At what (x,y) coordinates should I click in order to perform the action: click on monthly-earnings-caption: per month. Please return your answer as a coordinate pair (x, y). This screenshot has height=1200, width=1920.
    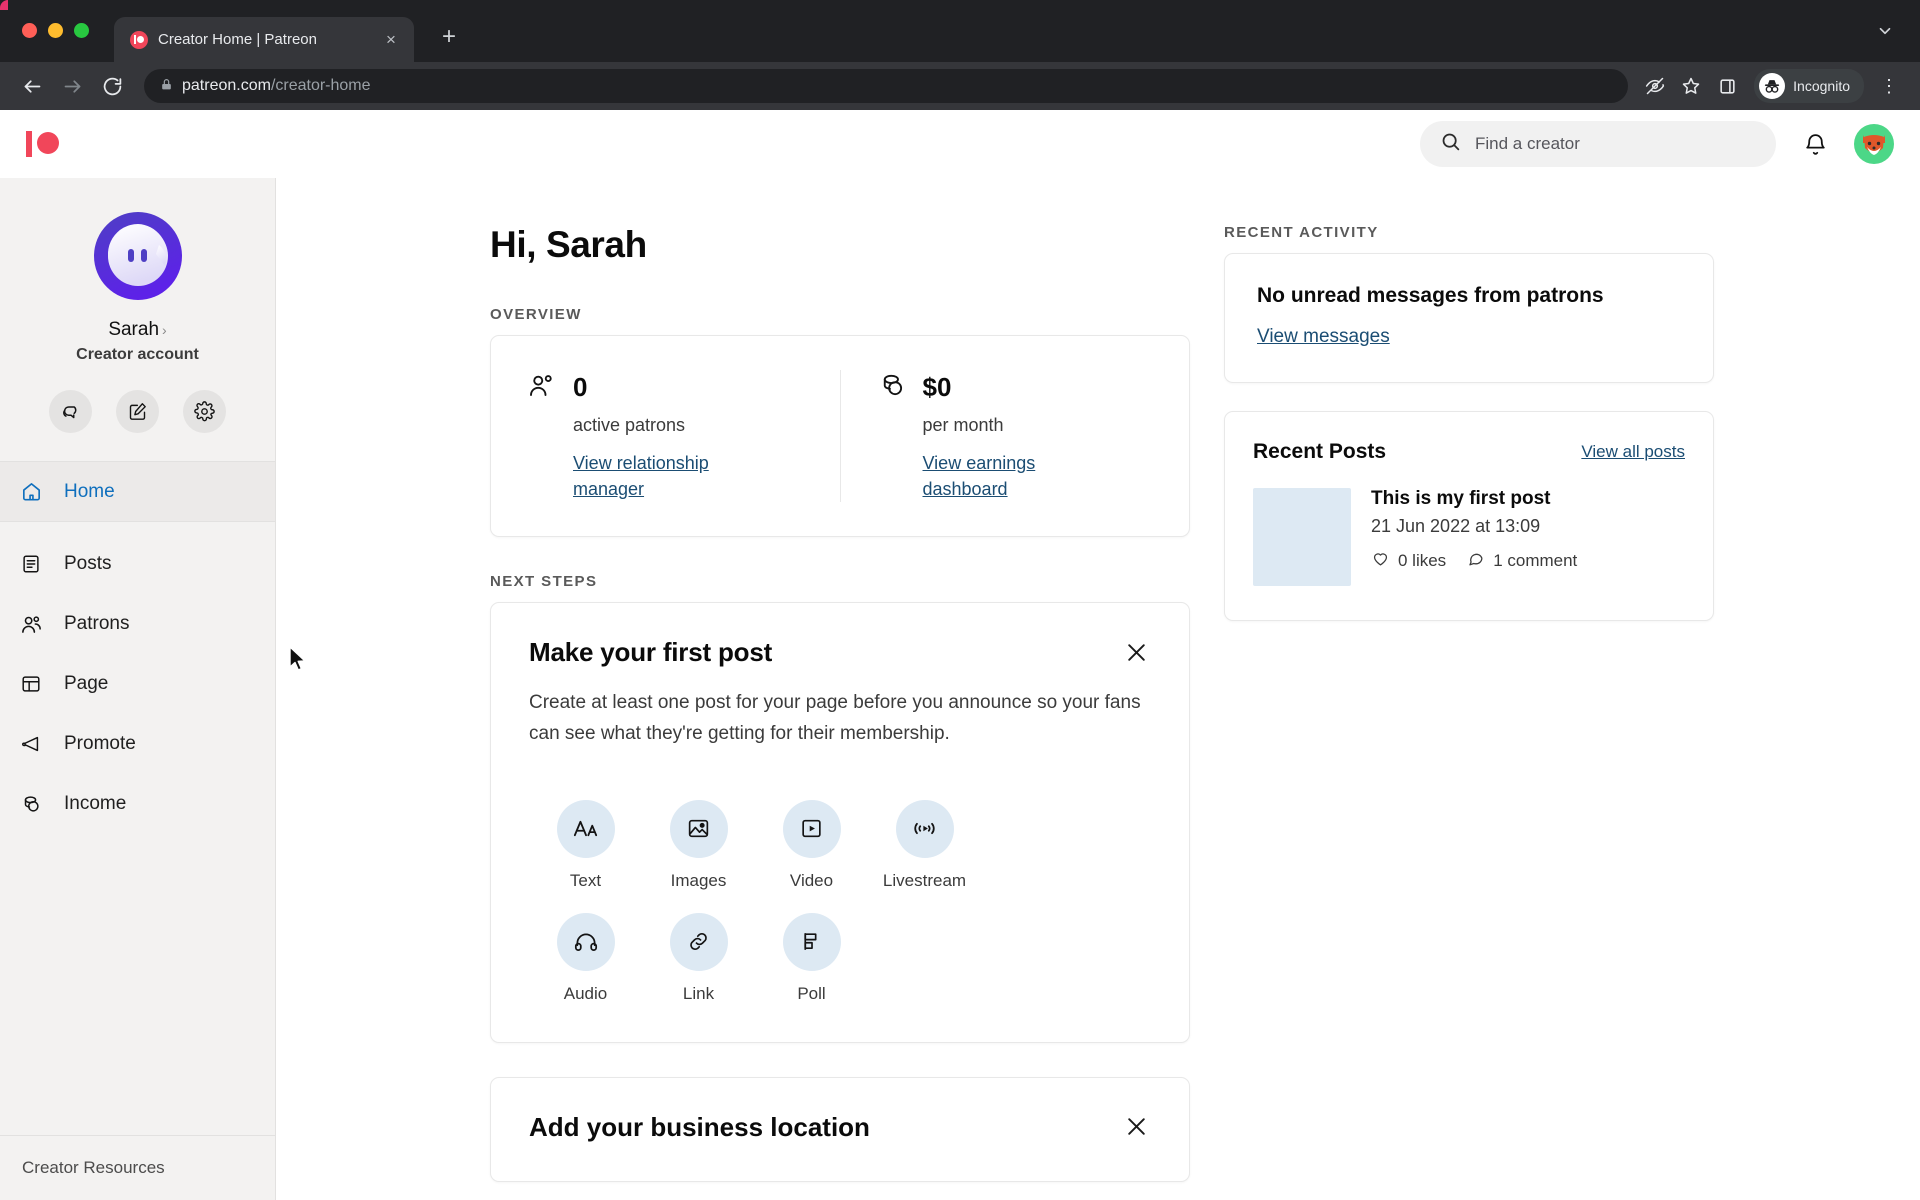
    Looking at the image, I should click on (963, 425).